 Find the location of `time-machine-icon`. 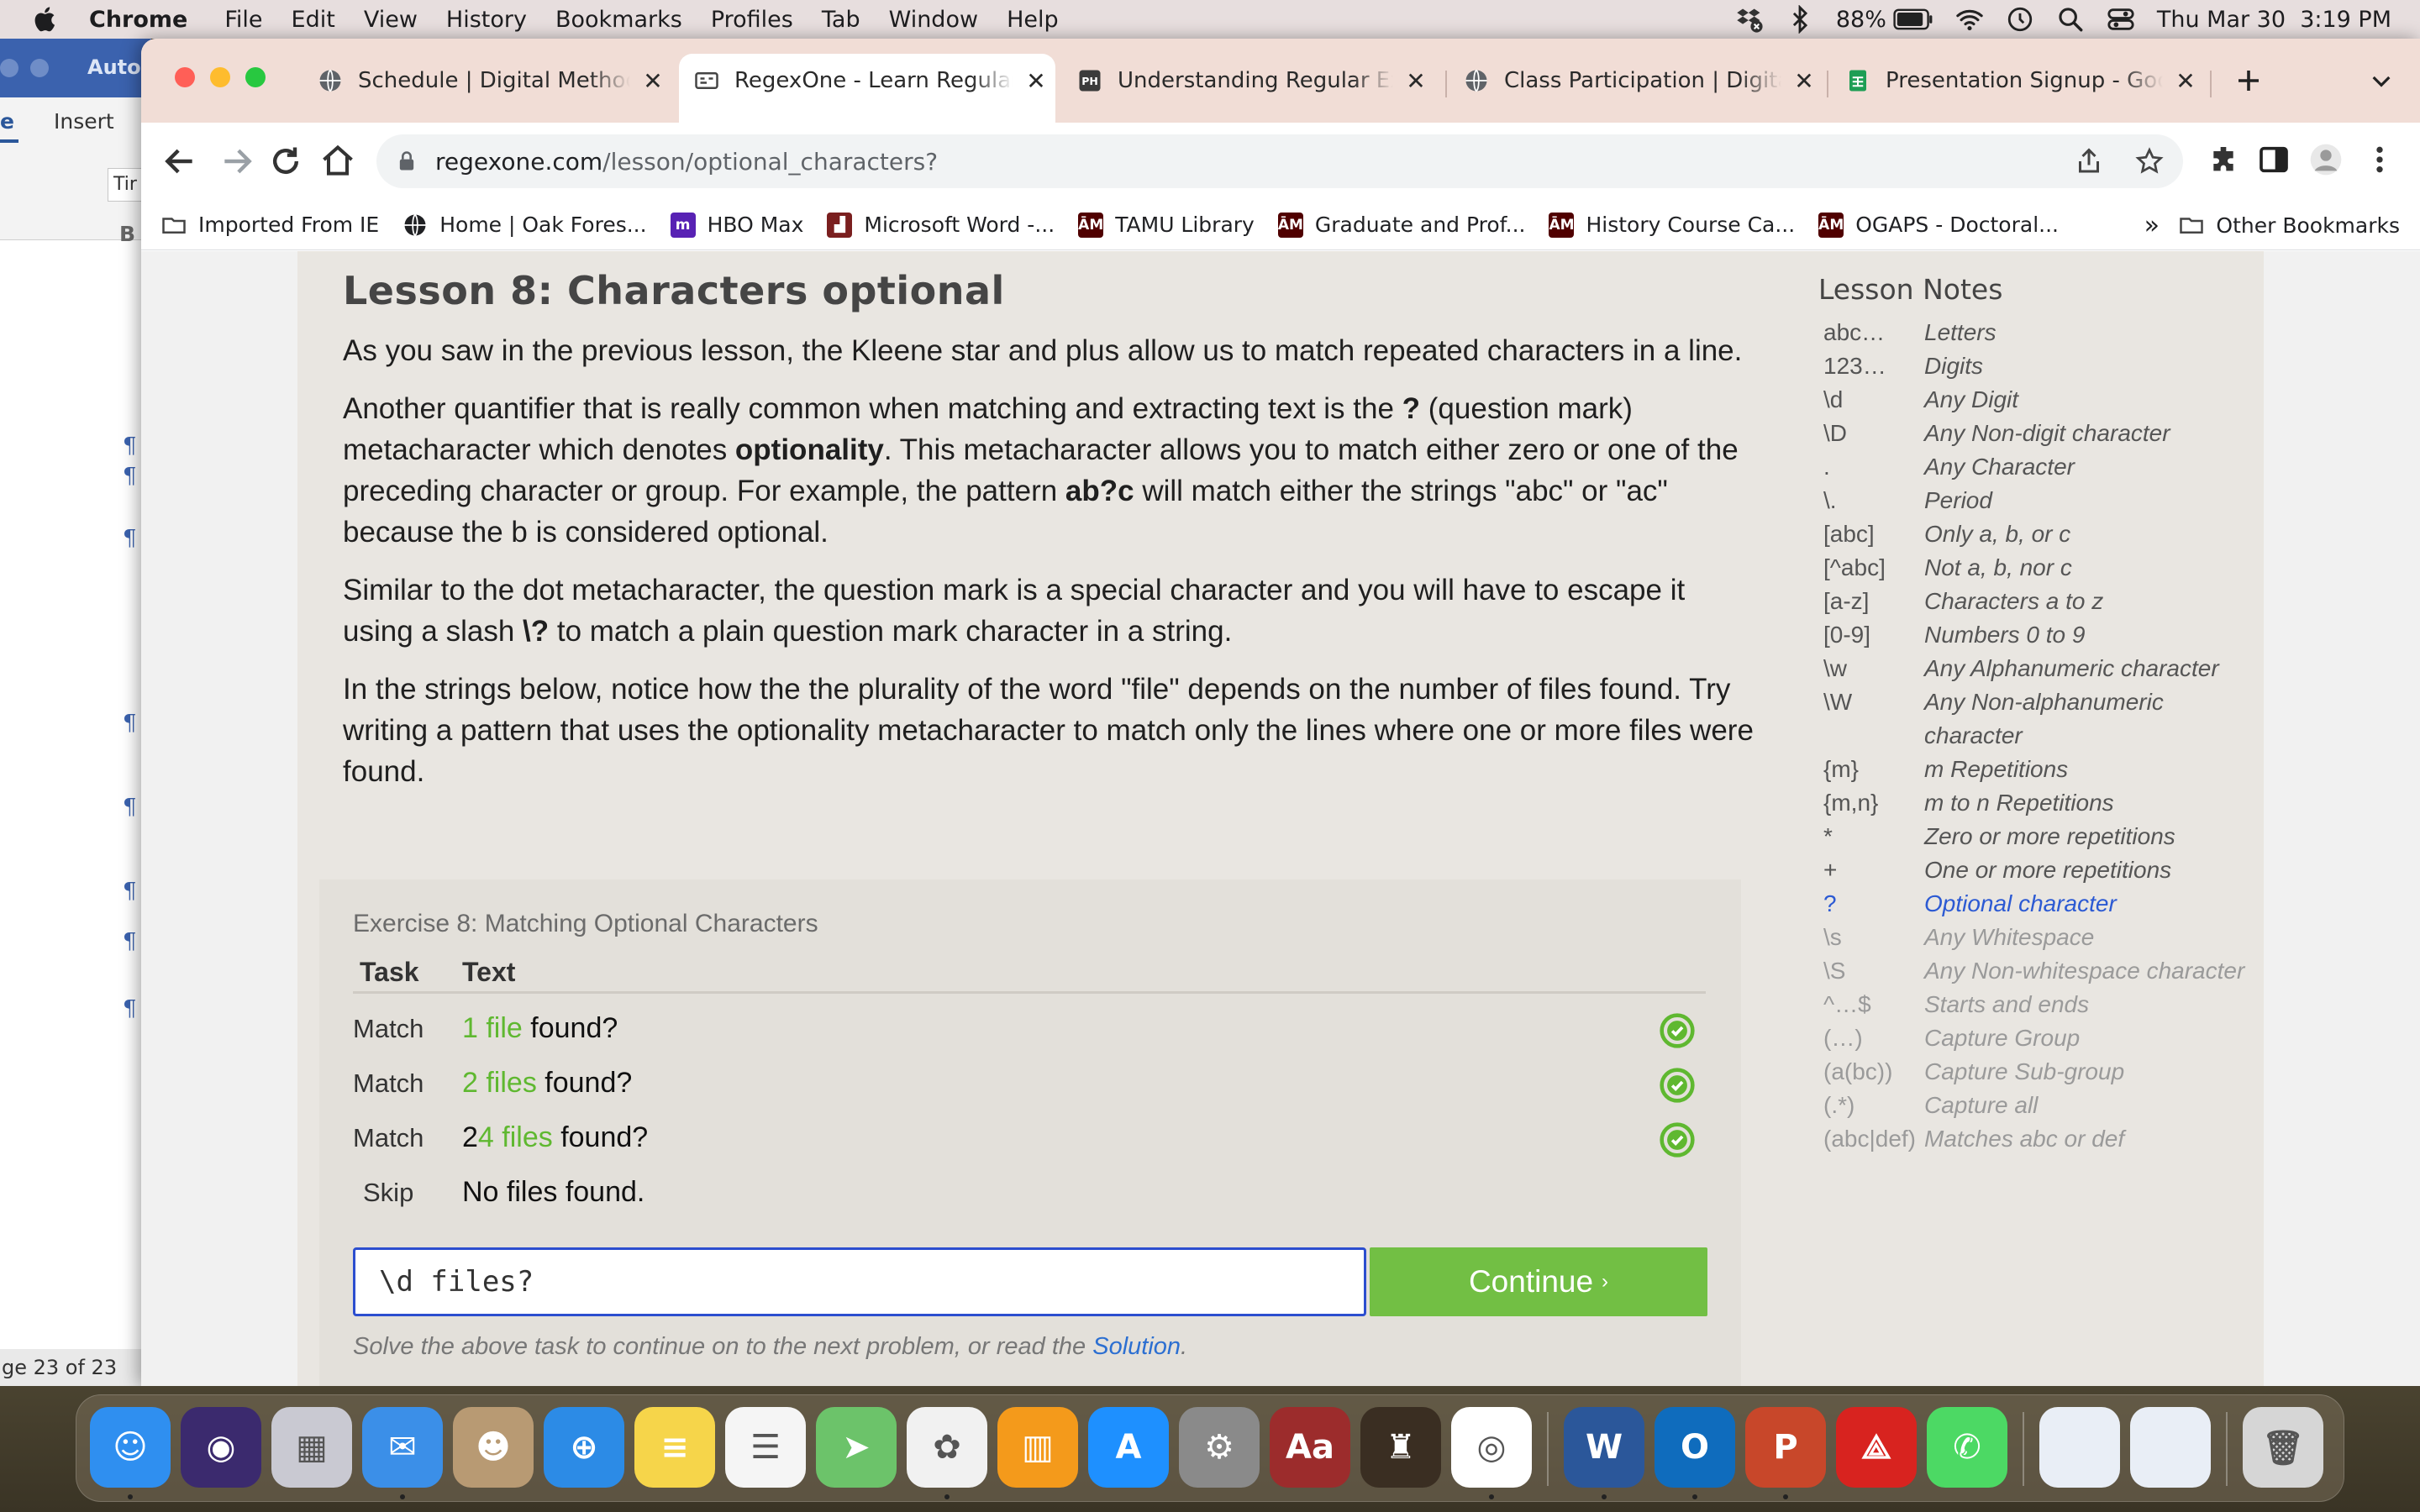

time-machine-icon is located at coordinates (2020, 19).